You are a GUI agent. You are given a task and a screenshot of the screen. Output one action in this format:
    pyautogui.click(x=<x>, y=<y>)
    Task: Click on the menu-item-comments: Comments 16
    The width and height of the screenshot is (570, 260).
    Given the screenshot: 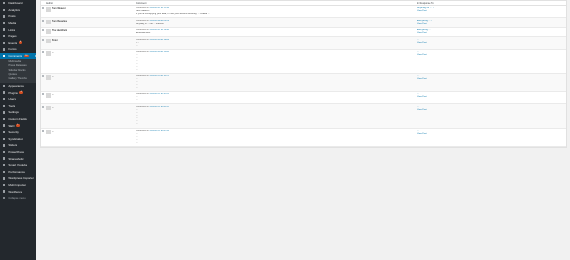 What is the action you would take?
    pyautogui.click(x=18, y=56)
    